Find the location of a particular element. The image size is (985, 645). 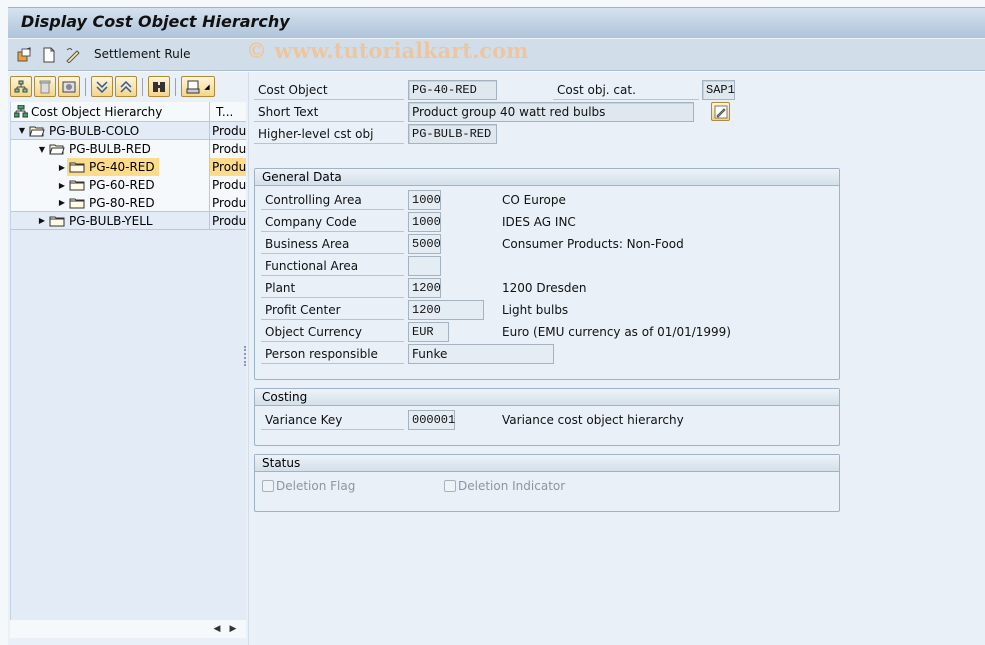

delete-icon is located at coordinates (45, 86).